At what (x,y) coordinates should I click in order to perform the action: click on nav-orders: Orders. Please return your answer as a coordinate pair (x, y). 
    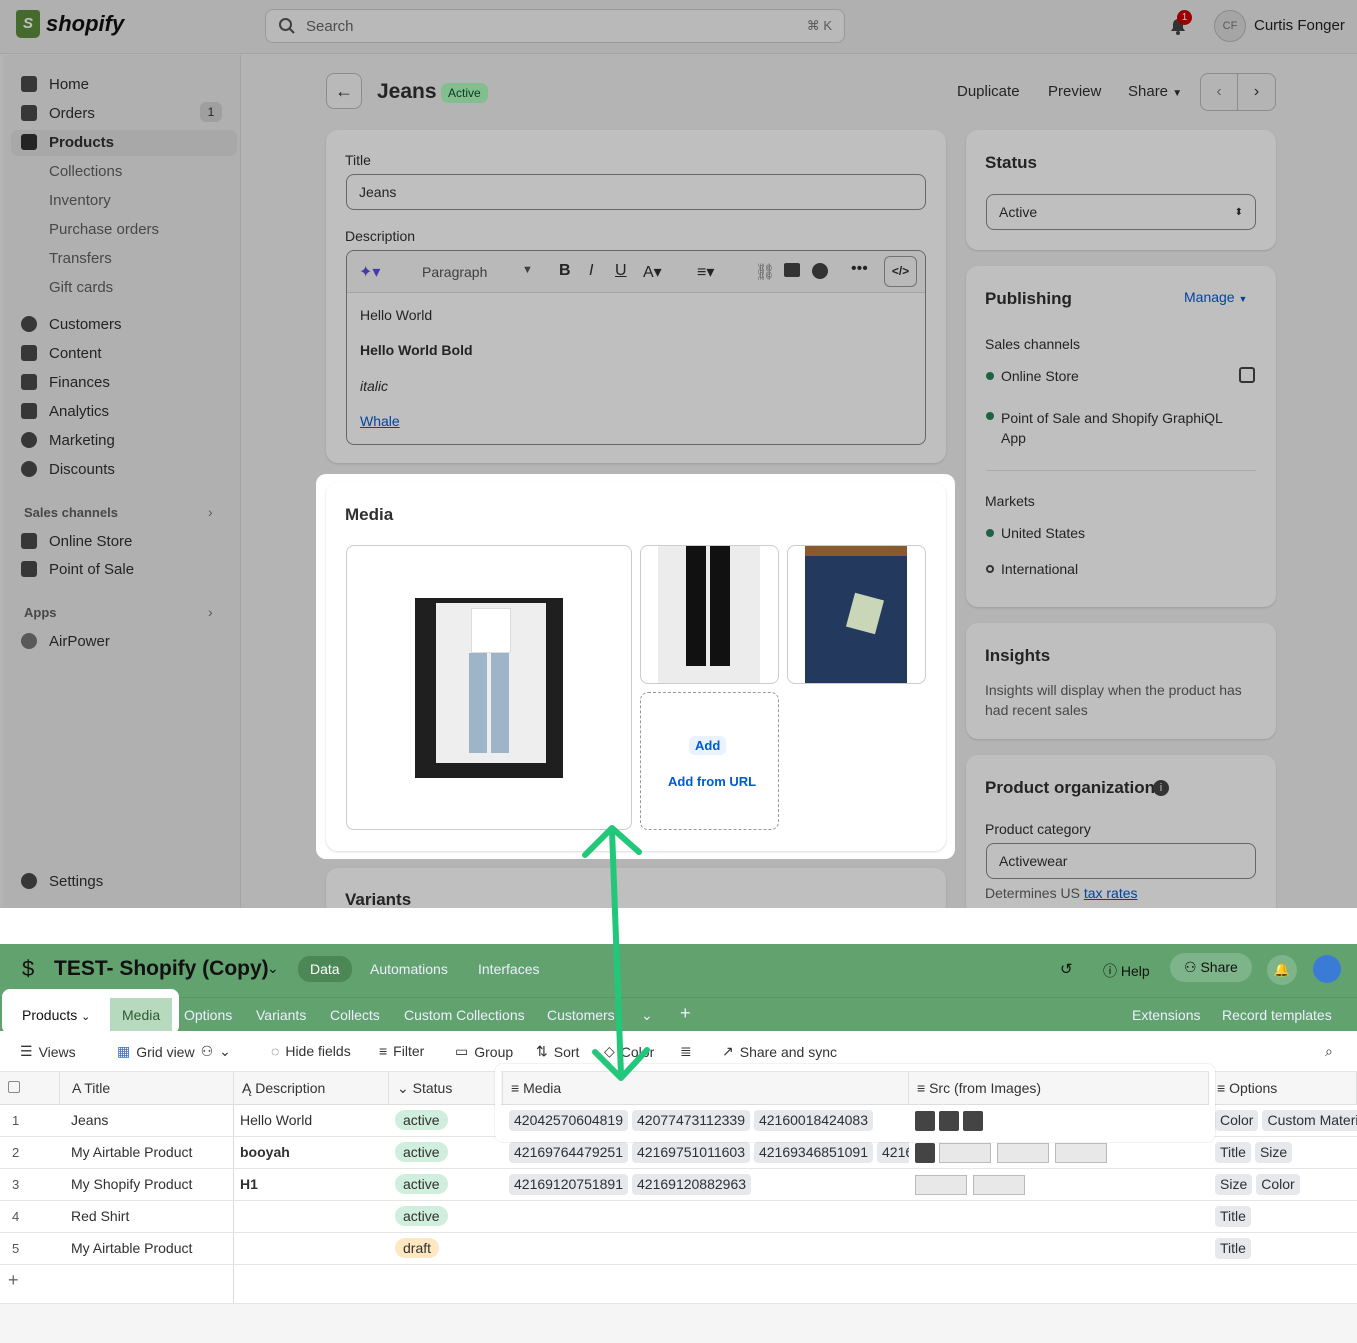
    Looking at the image, I should click on (58, 113).